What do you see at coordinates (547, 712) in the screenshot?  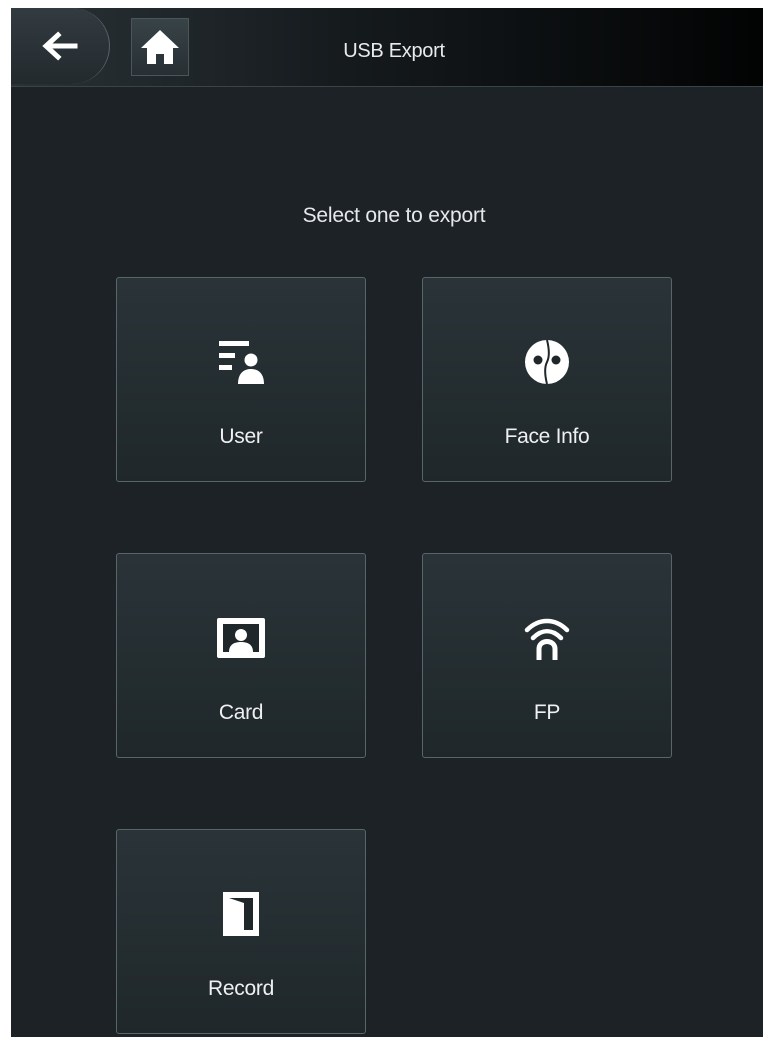 I see `option-label: FP` at bounding box center [547, 712].